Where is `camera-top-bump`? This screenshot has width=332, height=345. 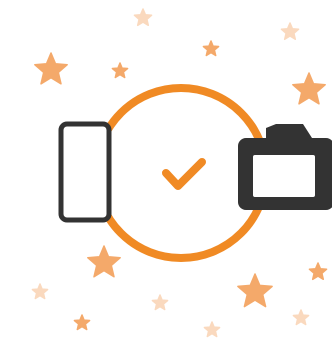 camera-top-bump is located at coordinates (289, 131).